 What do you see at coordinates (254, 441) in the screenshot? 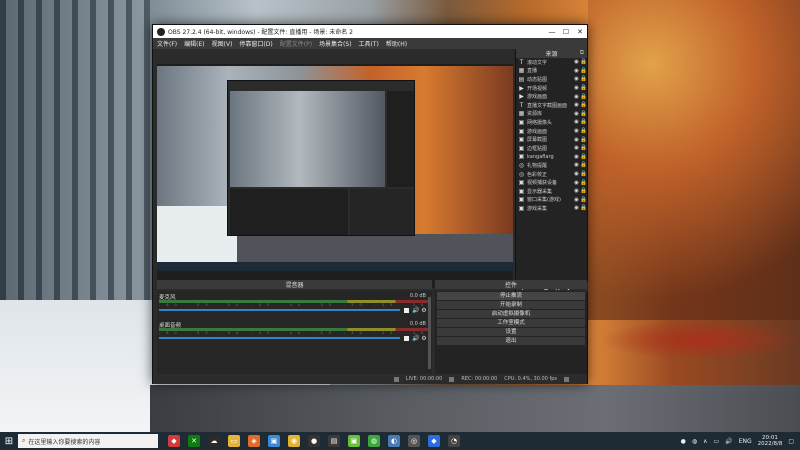
I see `app-icon: ◈` at bounding box center [254, 441].